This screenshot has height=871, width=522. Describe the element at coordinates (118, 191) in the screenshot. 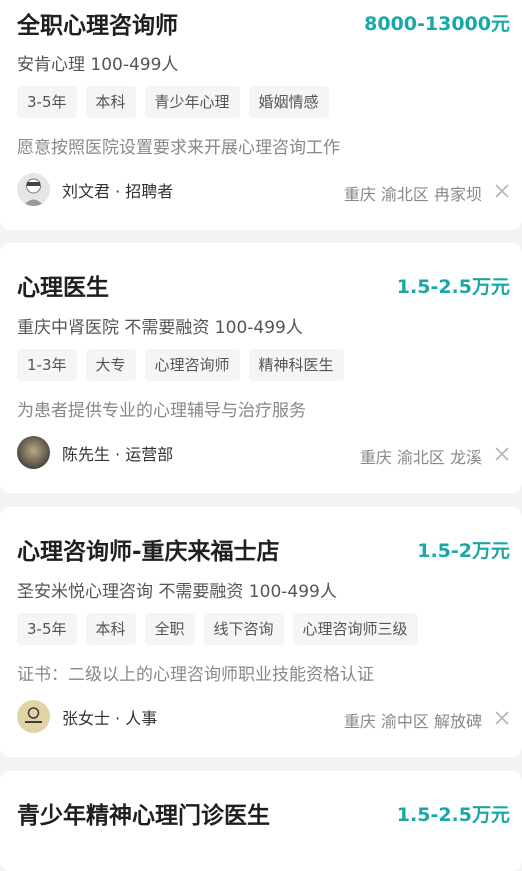

I see `recruiter-name: 刘文君 · 招聘者` at that location.